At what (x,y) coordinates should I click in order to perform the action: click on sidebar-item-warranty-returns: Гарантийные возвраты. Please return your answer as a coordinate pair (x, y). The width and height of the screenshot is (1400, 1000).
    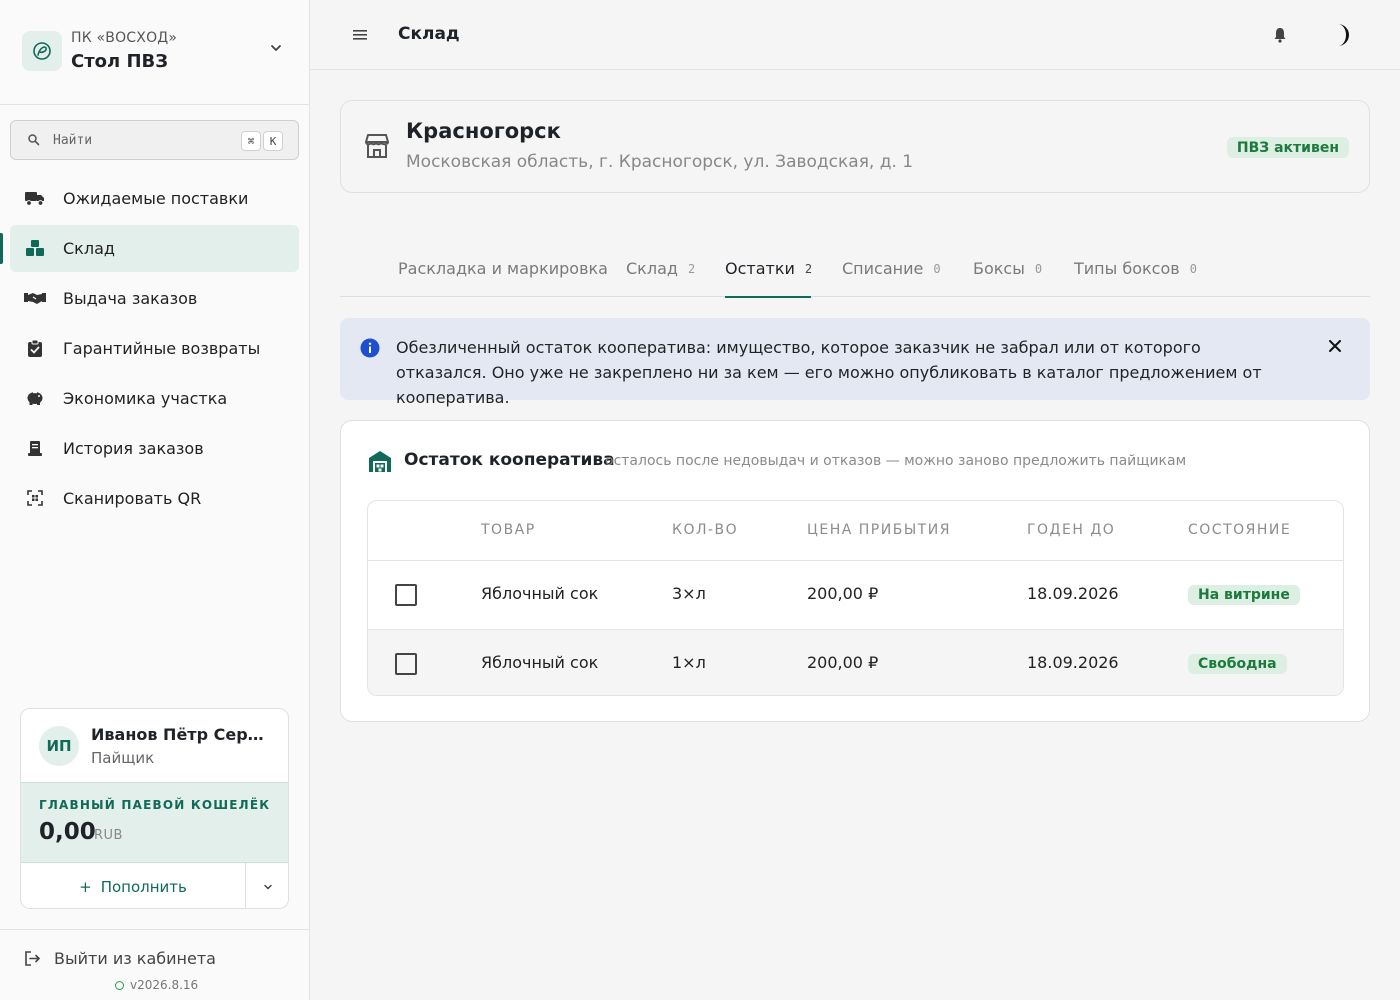
    Looking at the image, I should click on (154, 348).